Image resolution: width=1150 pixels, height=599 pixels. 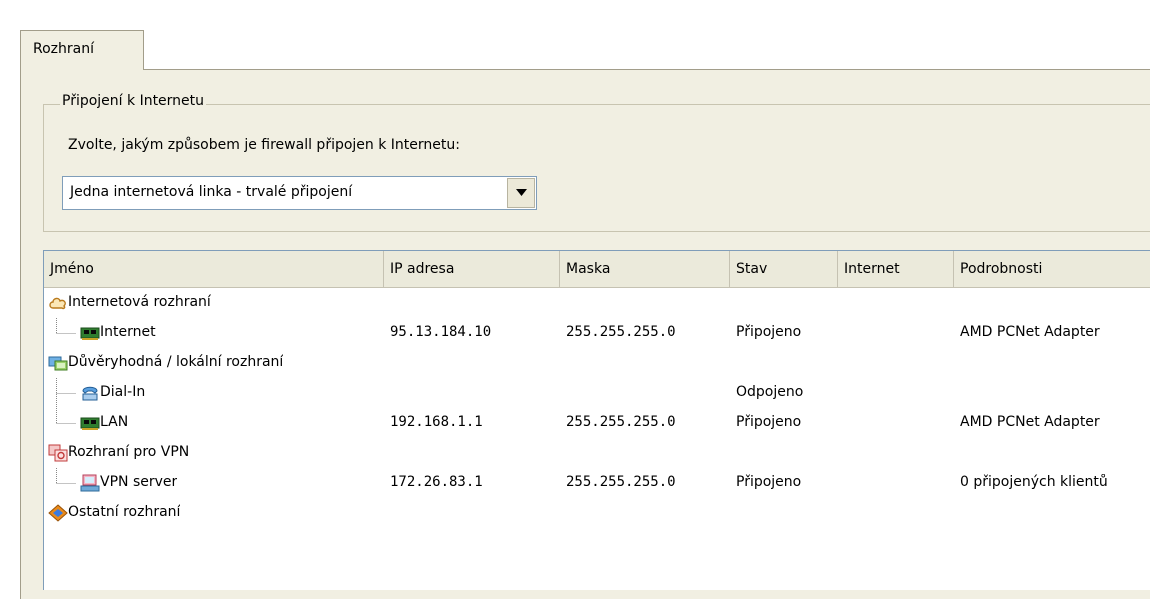 What do you see at coordinates (441, 332) in the screenshot?
I see `ip-cell: 95.13.184.10` at bounding box center [441, 332].